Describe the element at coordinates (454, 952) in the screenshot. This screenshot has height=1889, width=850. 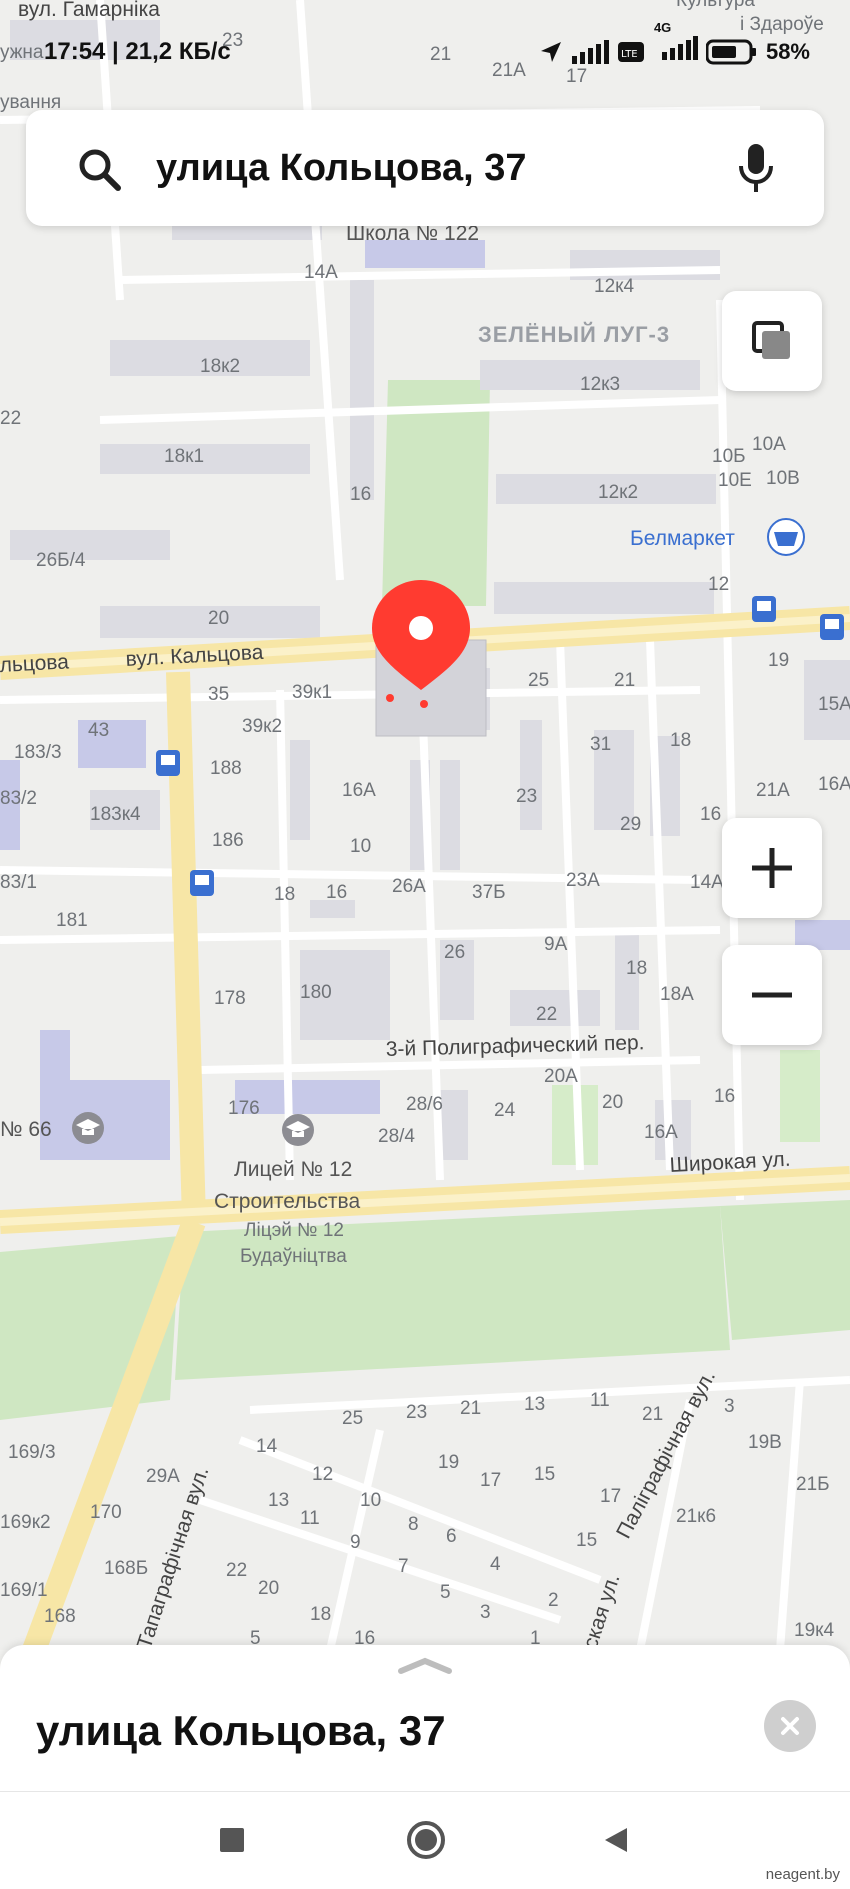
I see `house-number: 26` at that location.